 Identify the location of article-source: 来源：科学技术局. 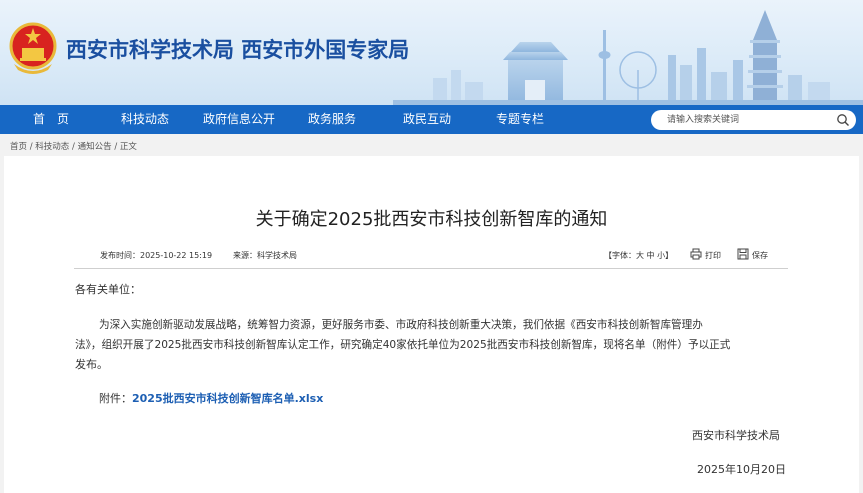
(265, 255).